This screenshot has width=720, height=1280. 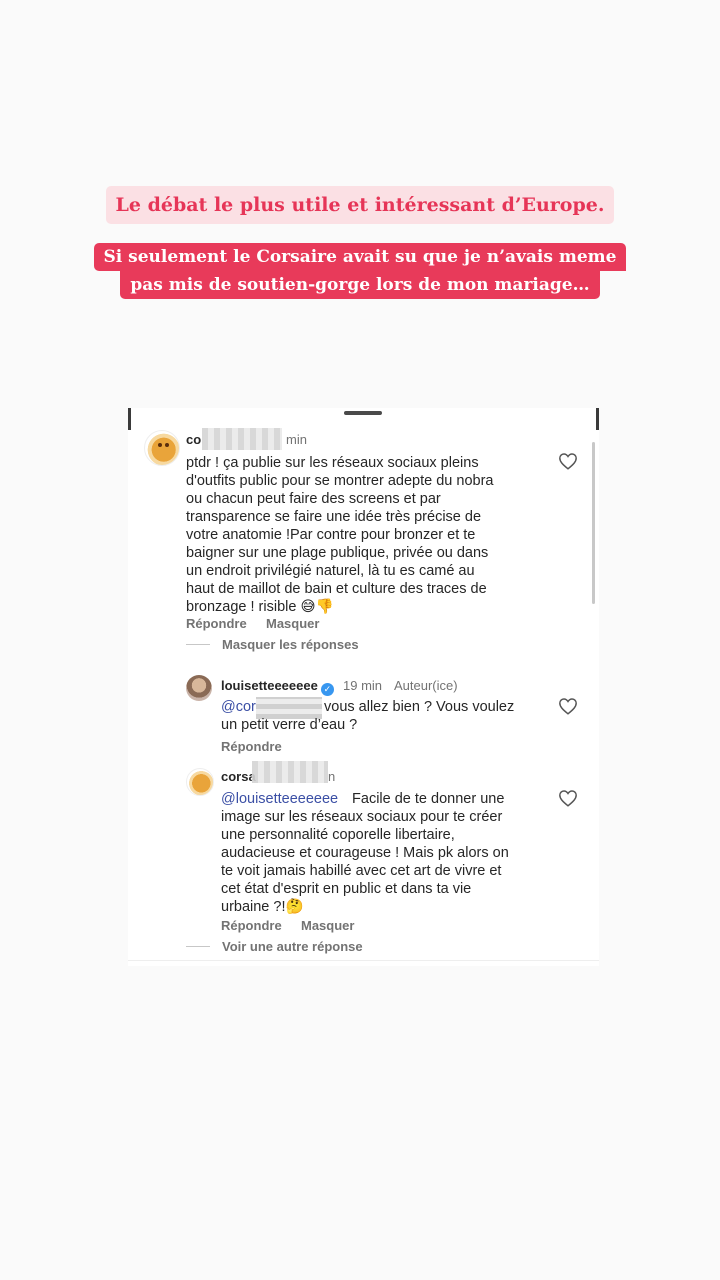 I want to click on reply-username-text: louisetteeeeeee, so click(x=269, y=685).